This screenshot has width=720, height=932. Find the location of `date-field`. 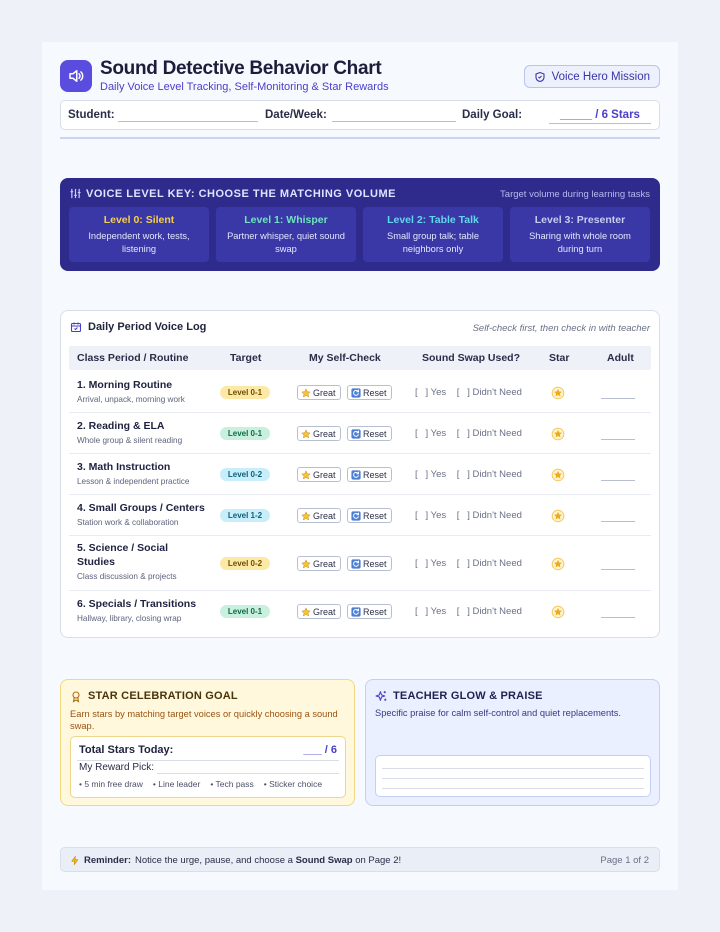

date-field is located at coordinates (394, 121).